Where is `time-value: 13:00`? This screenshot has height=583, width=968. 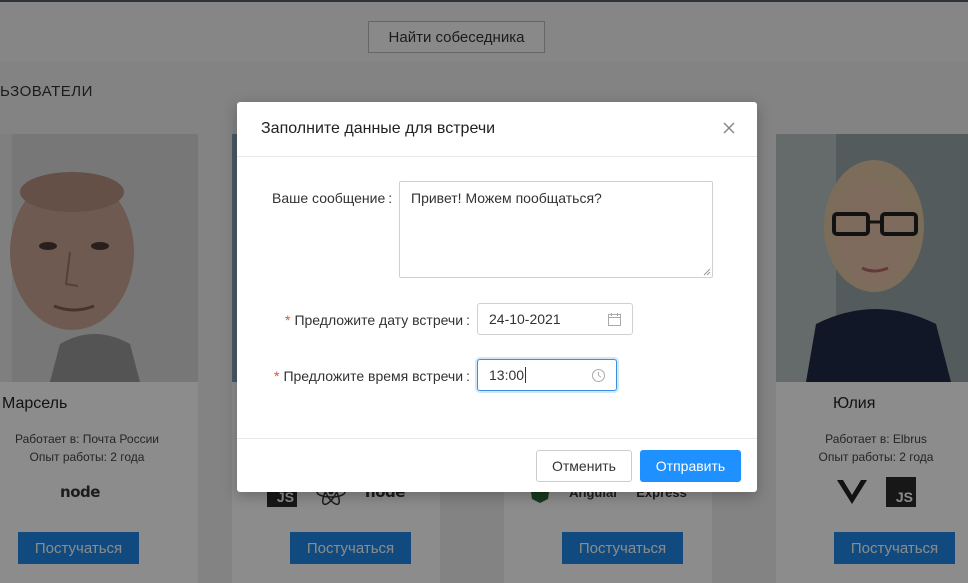
time-value: 13:00 is located at coordinates (507, 375).